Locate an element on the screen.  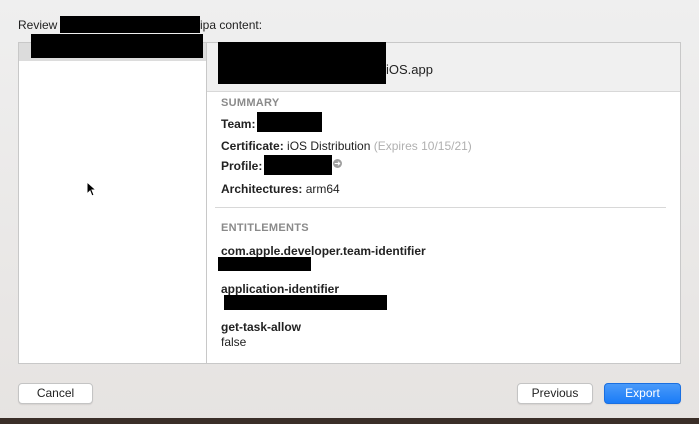
certificate-label: Certificate: is located at coordinates (252, 146).